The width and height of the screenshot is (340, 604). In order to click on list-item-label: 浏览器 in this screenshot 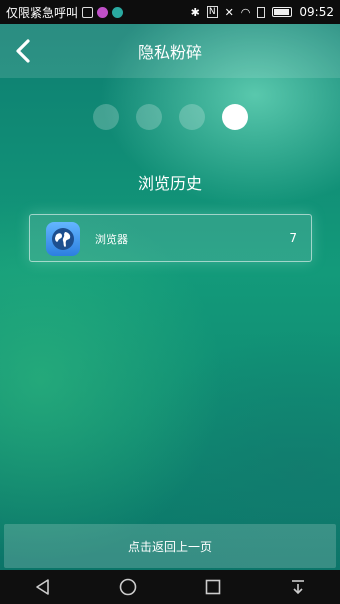, I will do `click(111, 239)`.